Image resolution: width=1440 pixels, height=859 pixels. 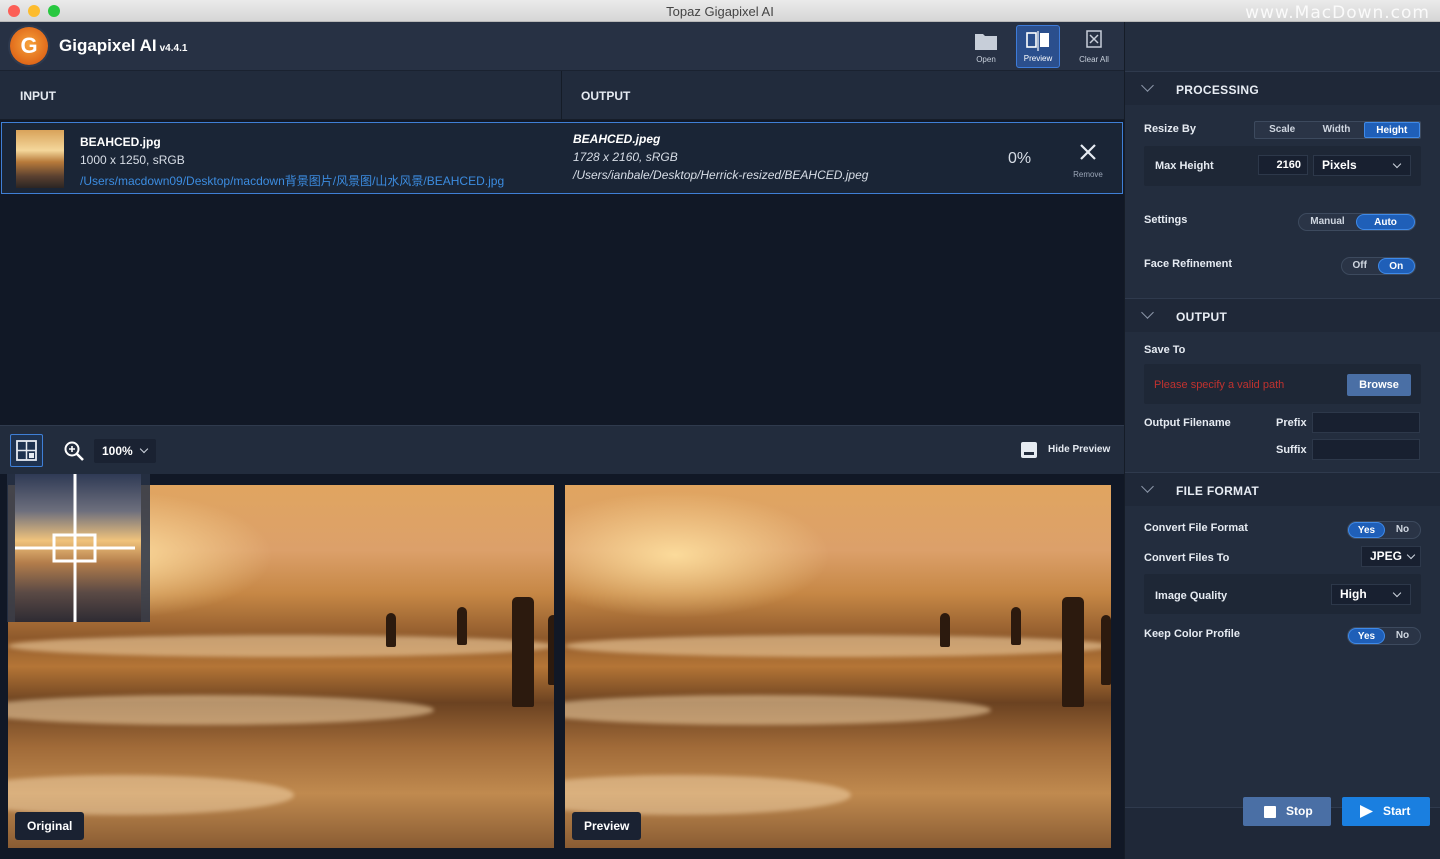 What do you see at coordinates (986, 42) in the screenshot?
I see `folder-icon` at bounding box center [986, 42].